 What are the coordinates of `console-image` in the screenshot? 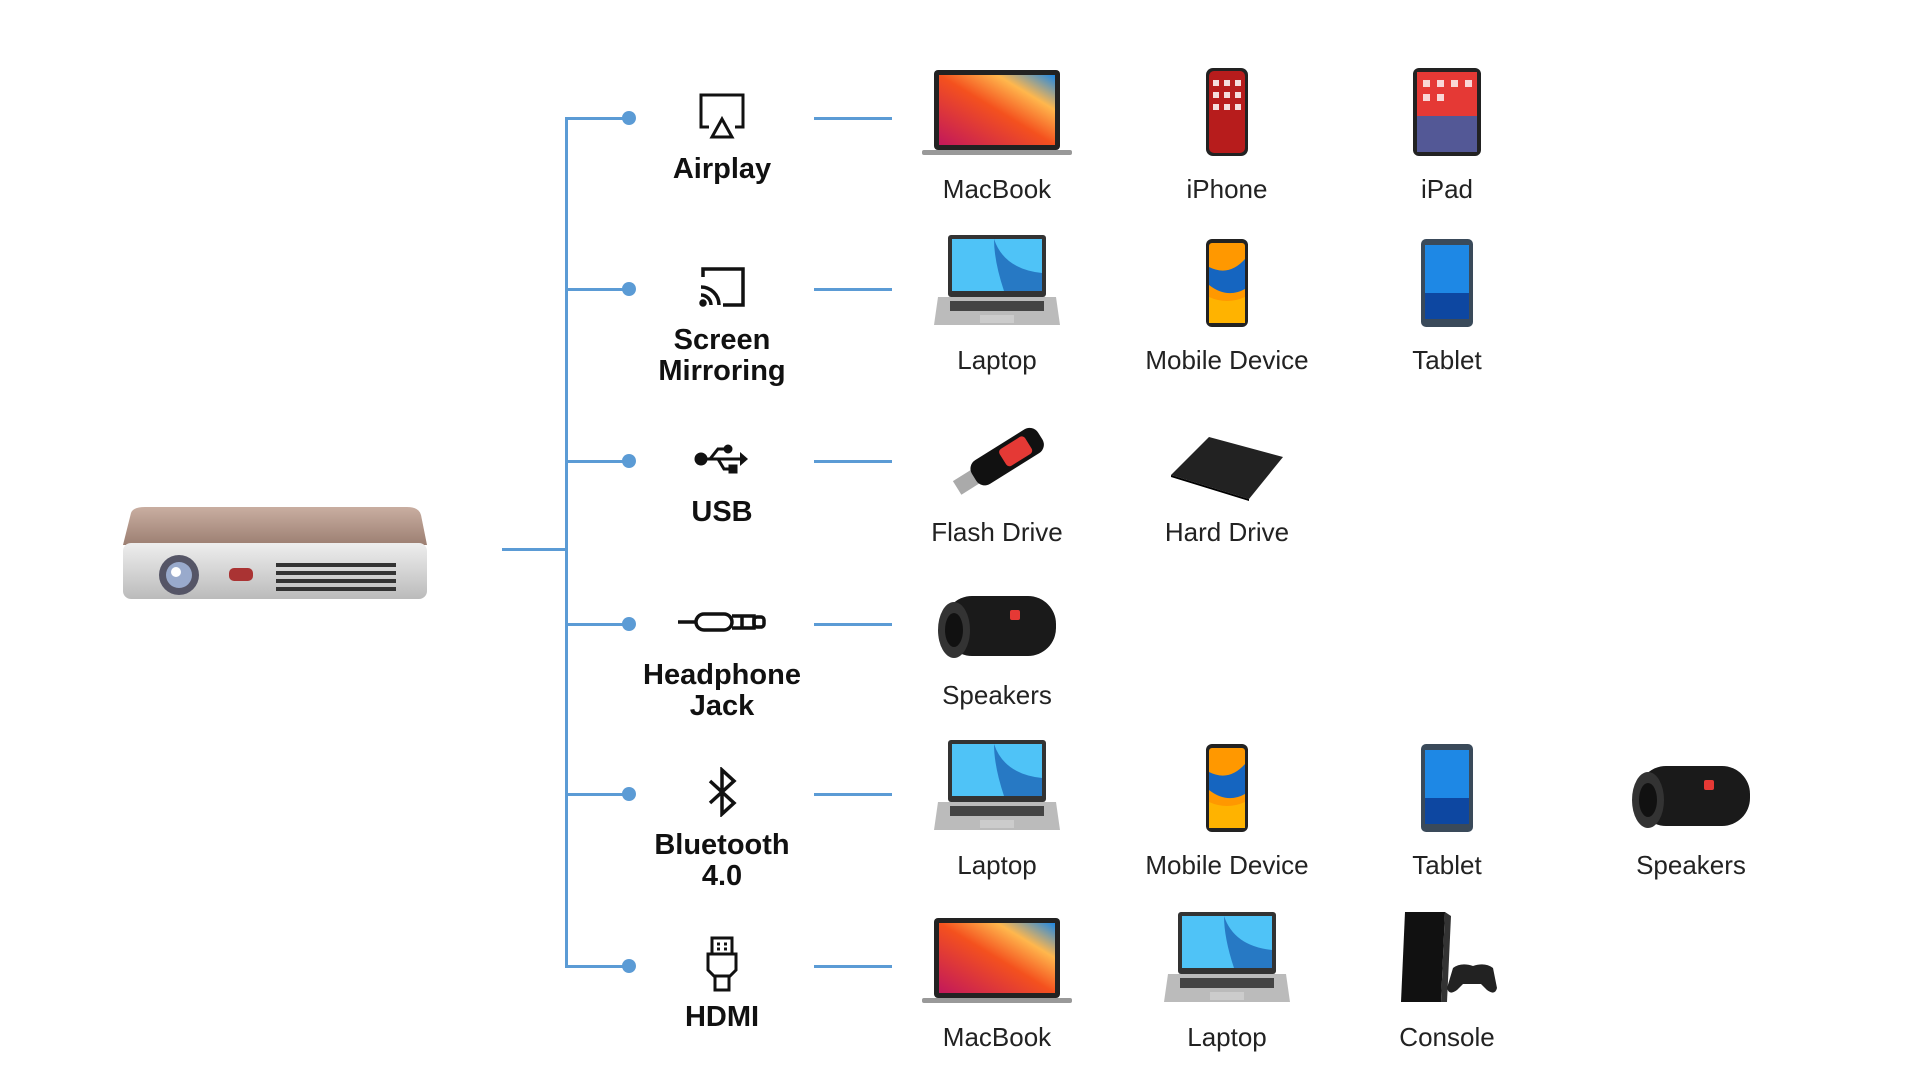 It's located at (1447, 951).